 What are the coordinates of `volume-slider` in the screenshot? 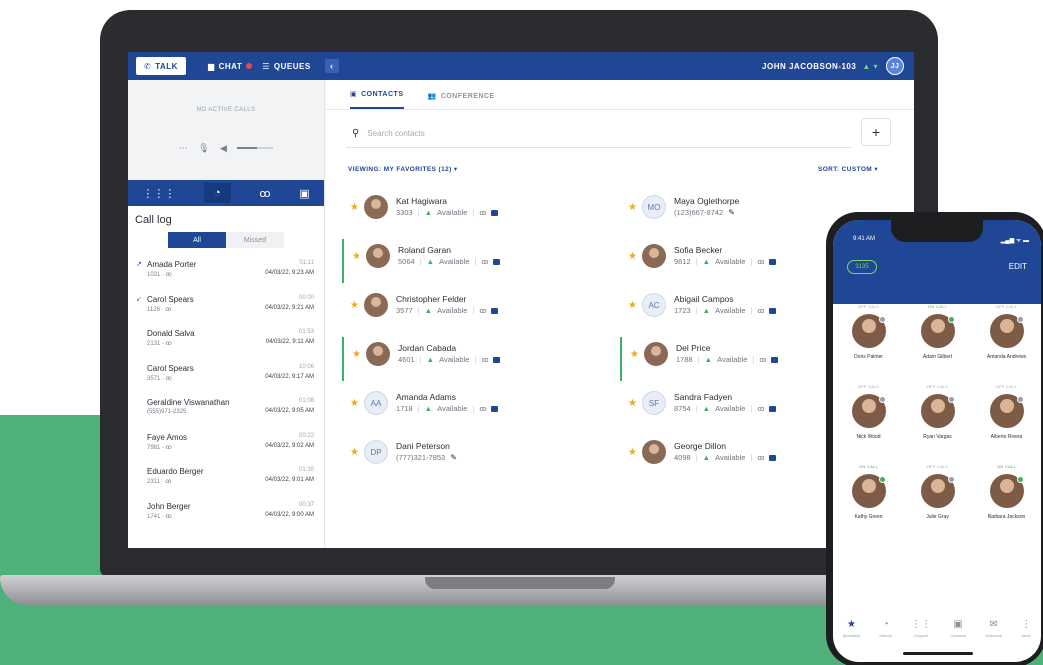 It's located at (255, 148).